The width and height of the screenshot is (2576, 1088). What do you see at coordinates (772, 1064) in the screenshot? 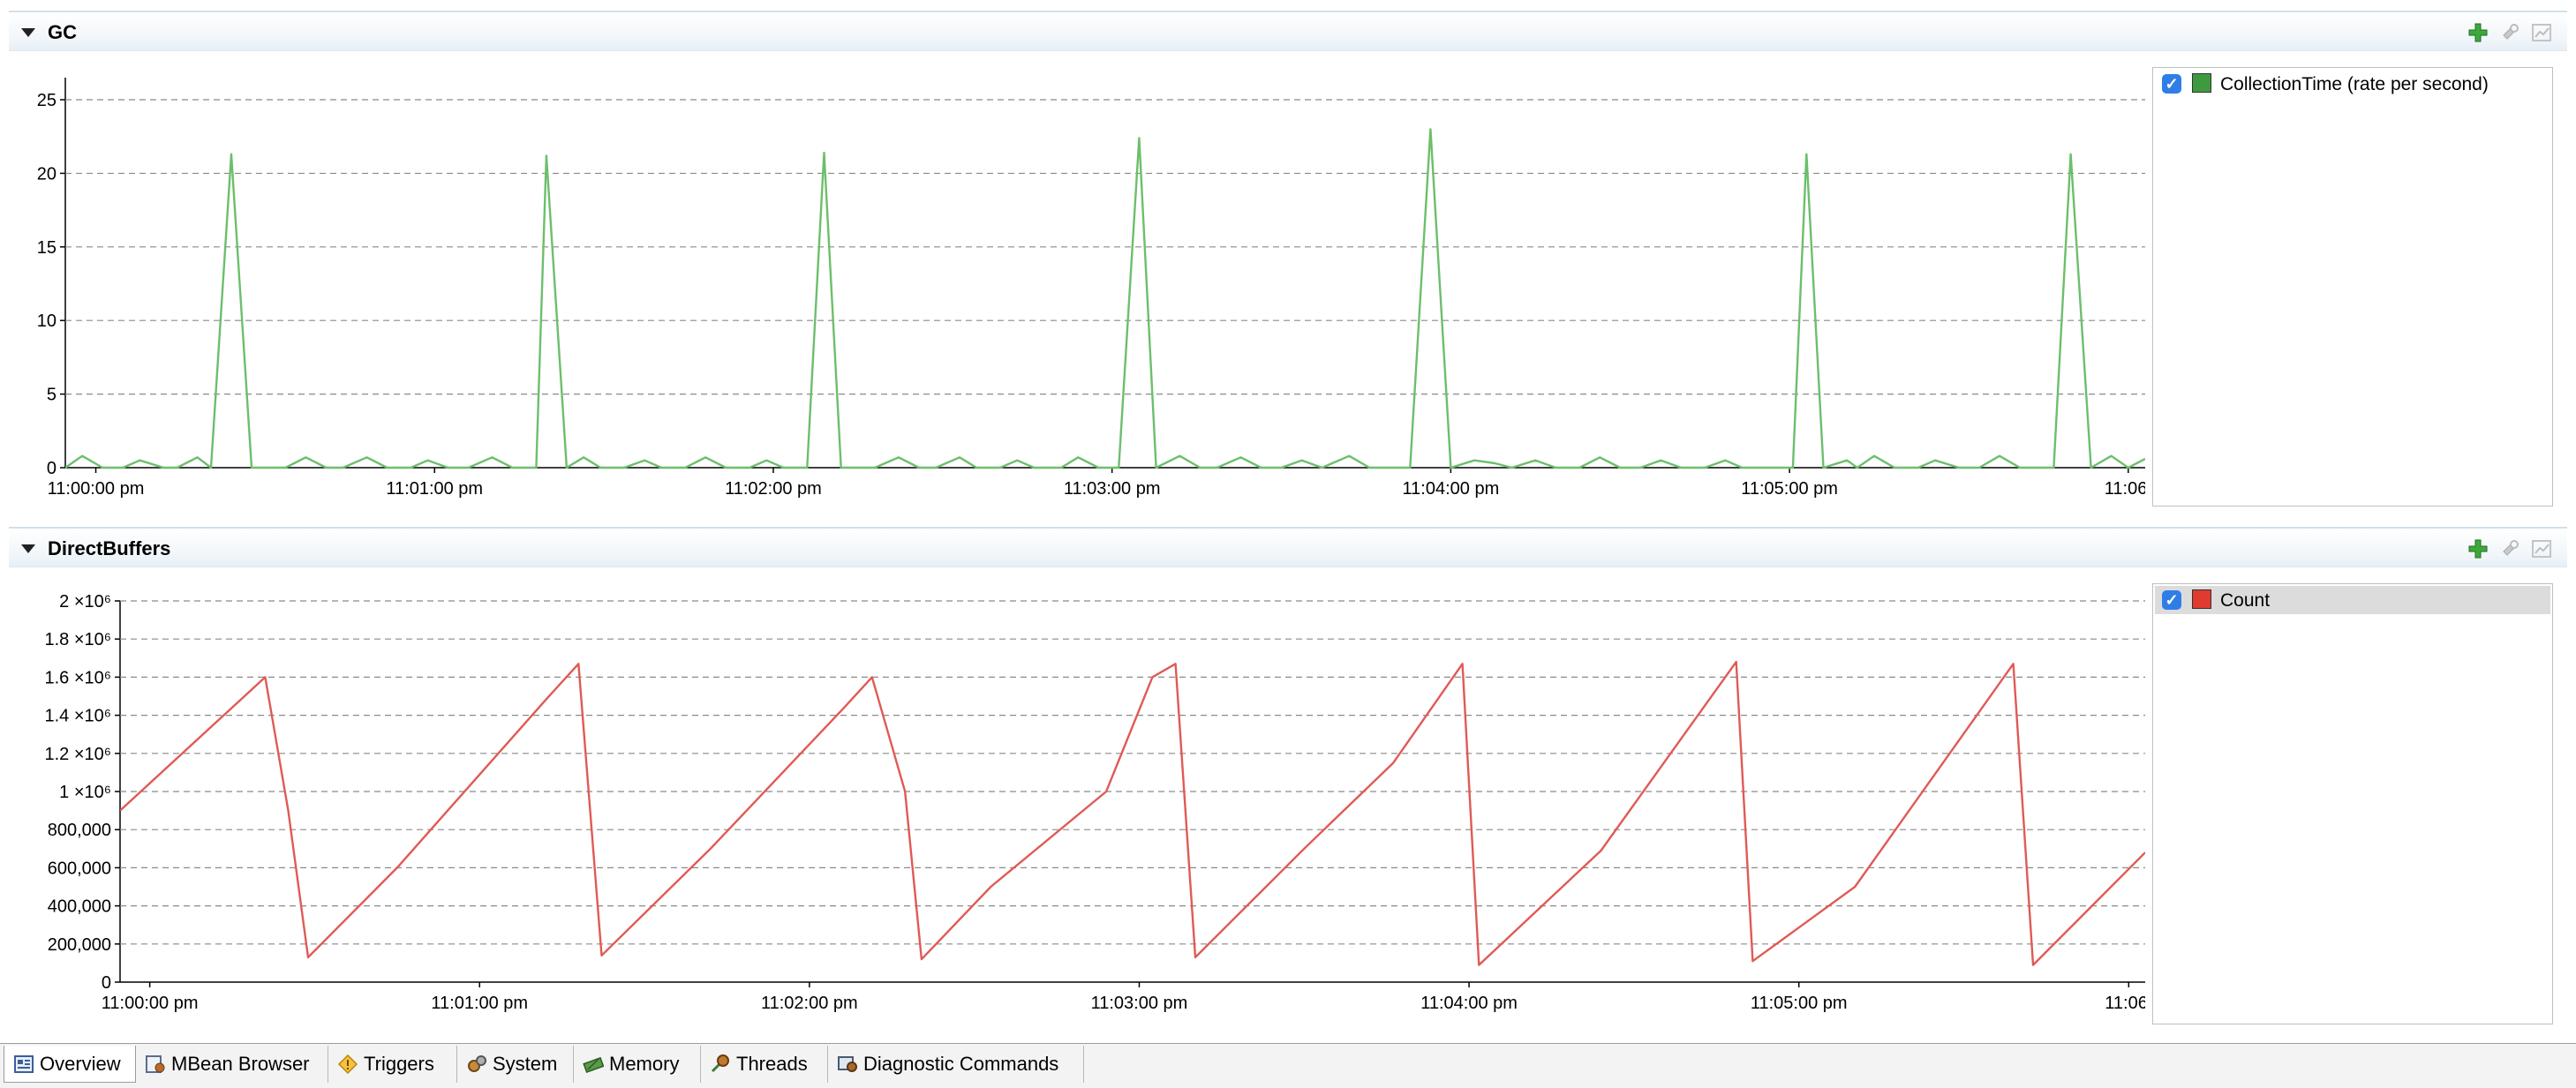
I see `tab-label: Threads` at bounding box center [772, 1064].